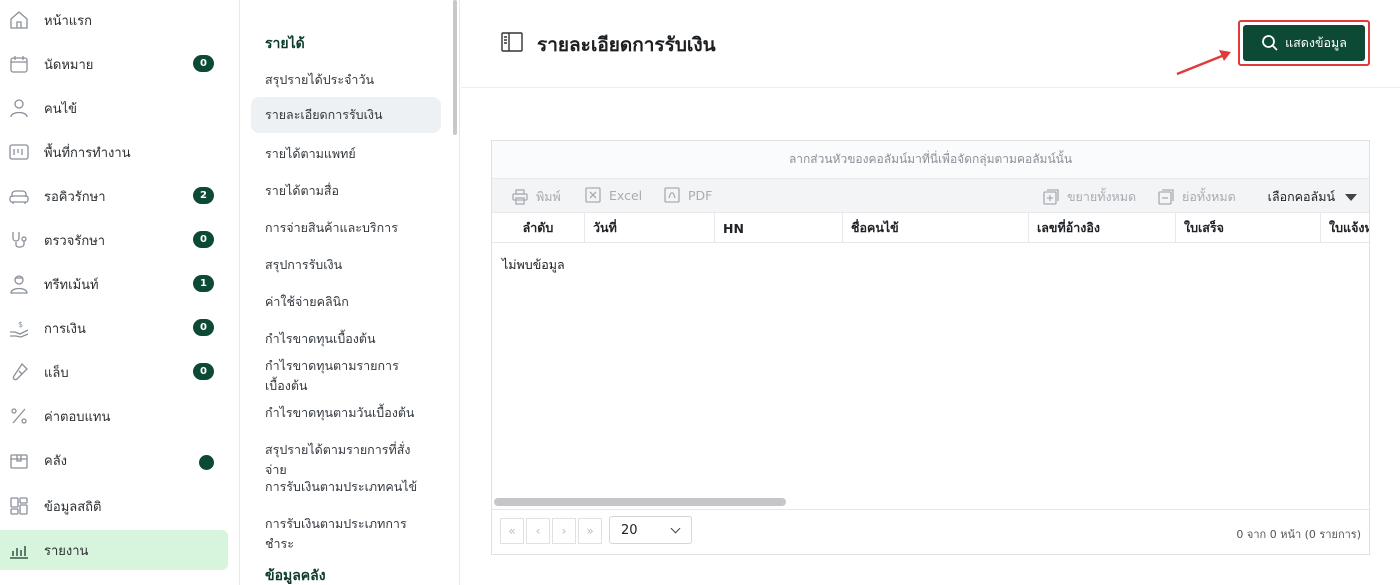 This screenshot has height=585, width=1400. Describe the element at coordinates (512, 531) in the screenshot. I see `first-page-button: «` at that location.